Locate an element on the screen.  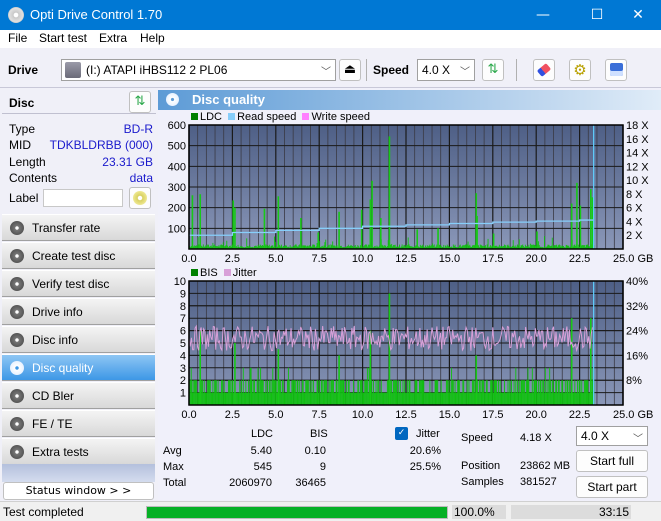
disc-refresh-button: ⇅ is located at coordinates (140, 102).